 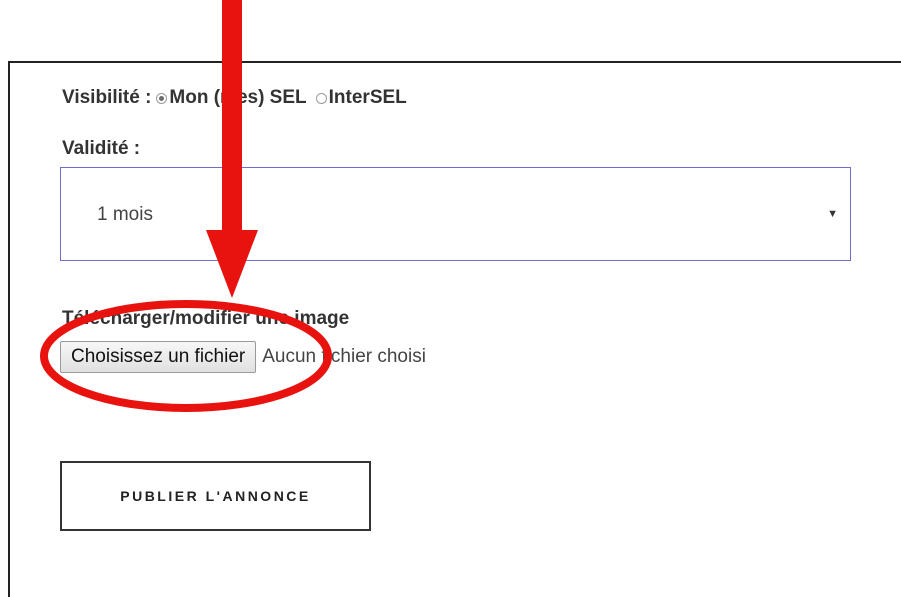 What do you see at coordinates (368, 98) in the screenshot?
I see `radio-label-intersel: InterSEL` at bounding box center [368, 98].